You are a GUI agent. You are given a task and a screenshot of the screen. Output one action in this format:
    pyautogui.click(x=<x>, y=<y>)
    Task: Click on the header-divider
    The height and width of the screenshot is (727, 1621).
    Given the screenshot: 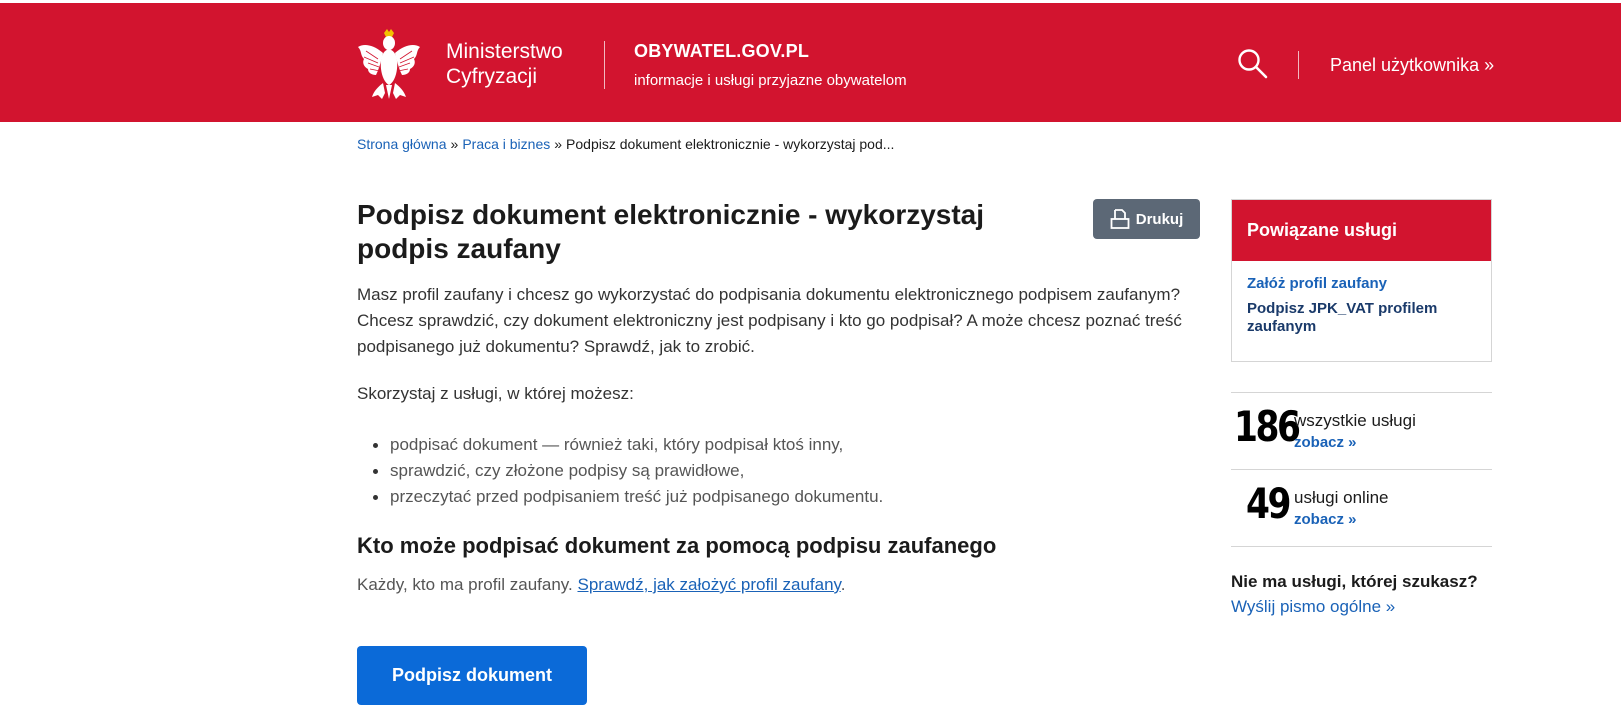 What is the action you would take?
    pyautogui.click(x=604, y=65)
    